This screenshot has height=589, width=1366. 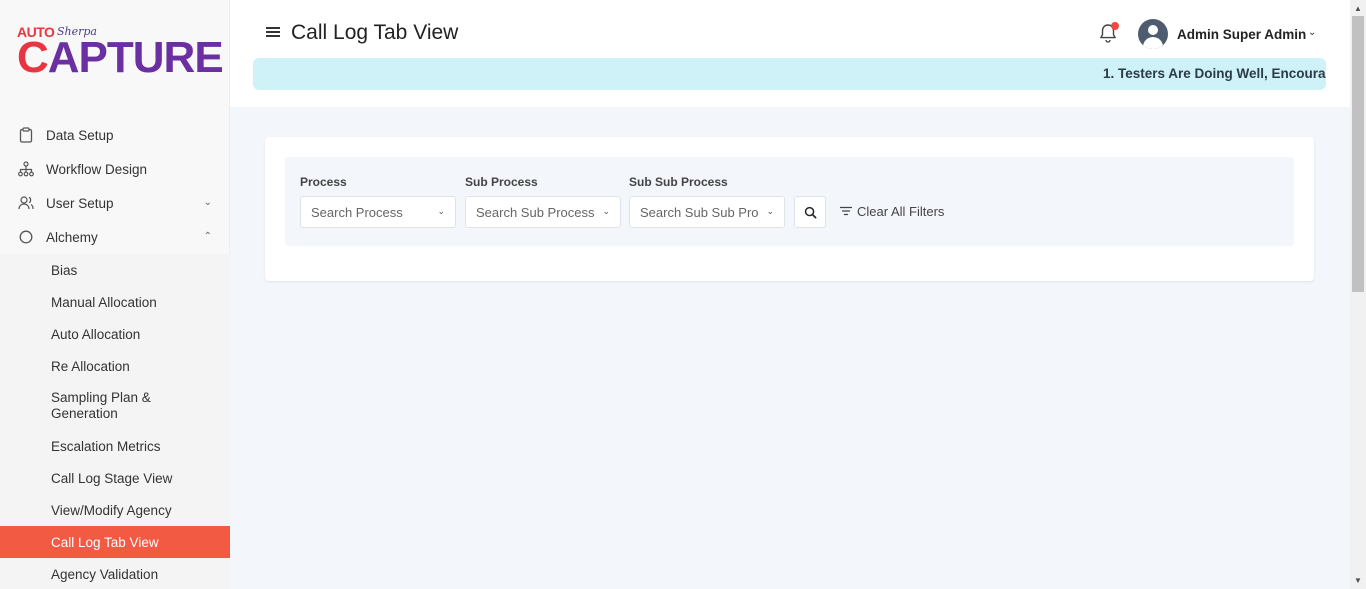 What do you see at coordinates (115, 237) in the screenshot?
I see `sidebar-item-alchemy: Alchemy ⌃` at bounding box center [115, 237].